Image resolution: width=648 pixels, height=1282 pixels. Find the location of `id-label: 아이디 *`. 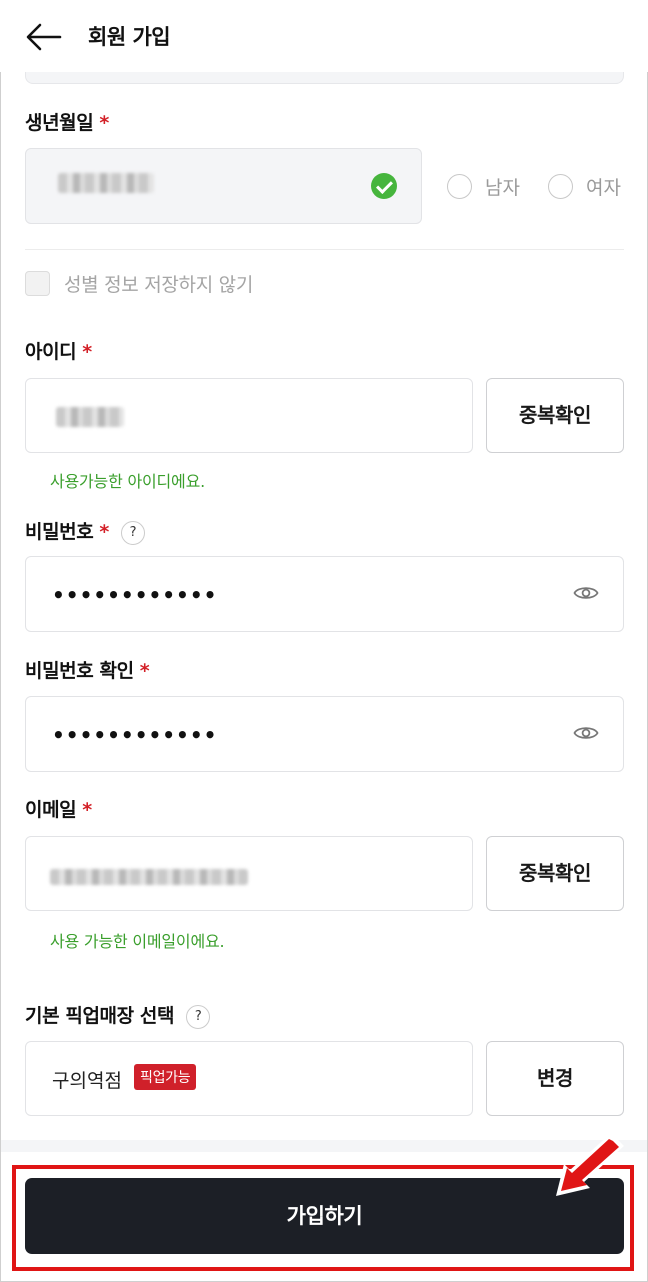

id-label: 아이디 * is located at coordinates (58, 350).